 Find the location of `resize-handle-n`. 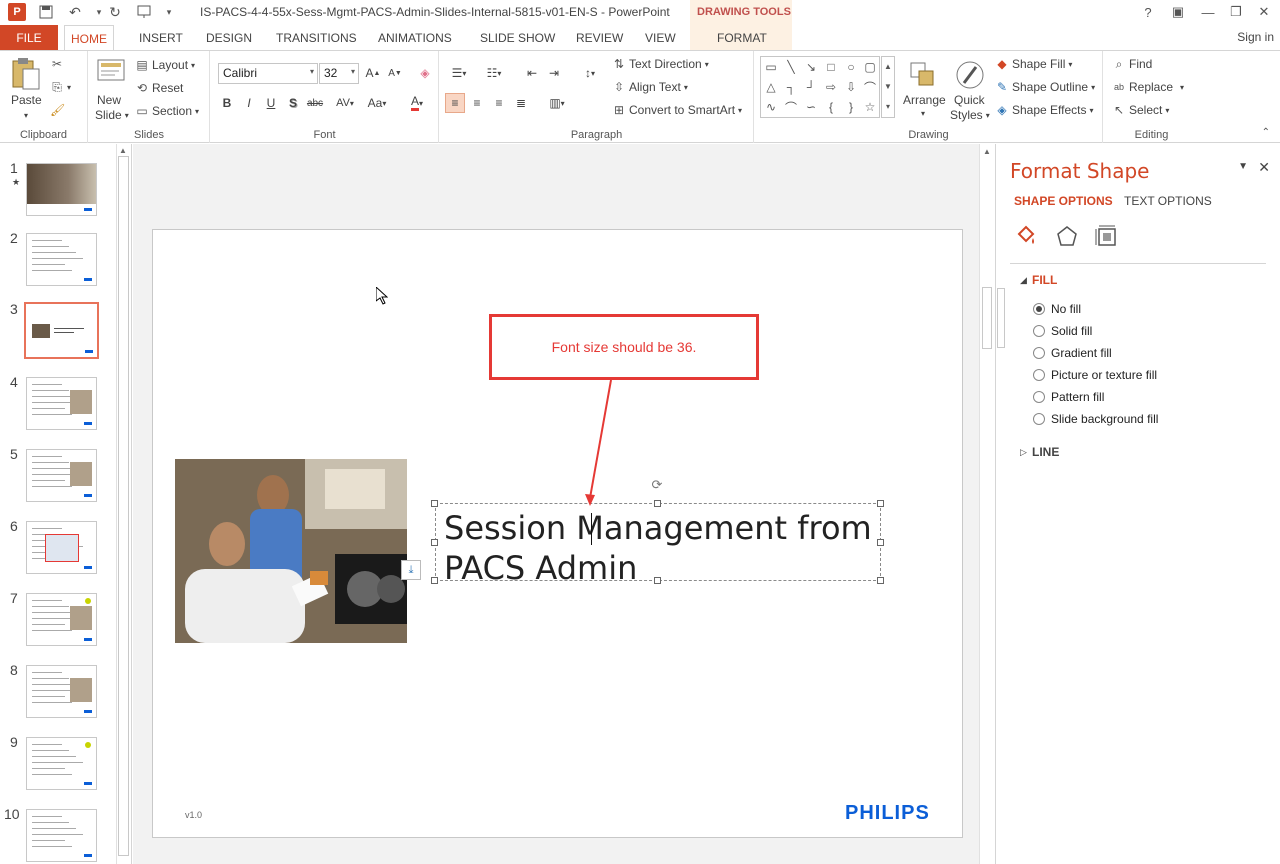

resize-handle-n is located at coordinates (657, 503).